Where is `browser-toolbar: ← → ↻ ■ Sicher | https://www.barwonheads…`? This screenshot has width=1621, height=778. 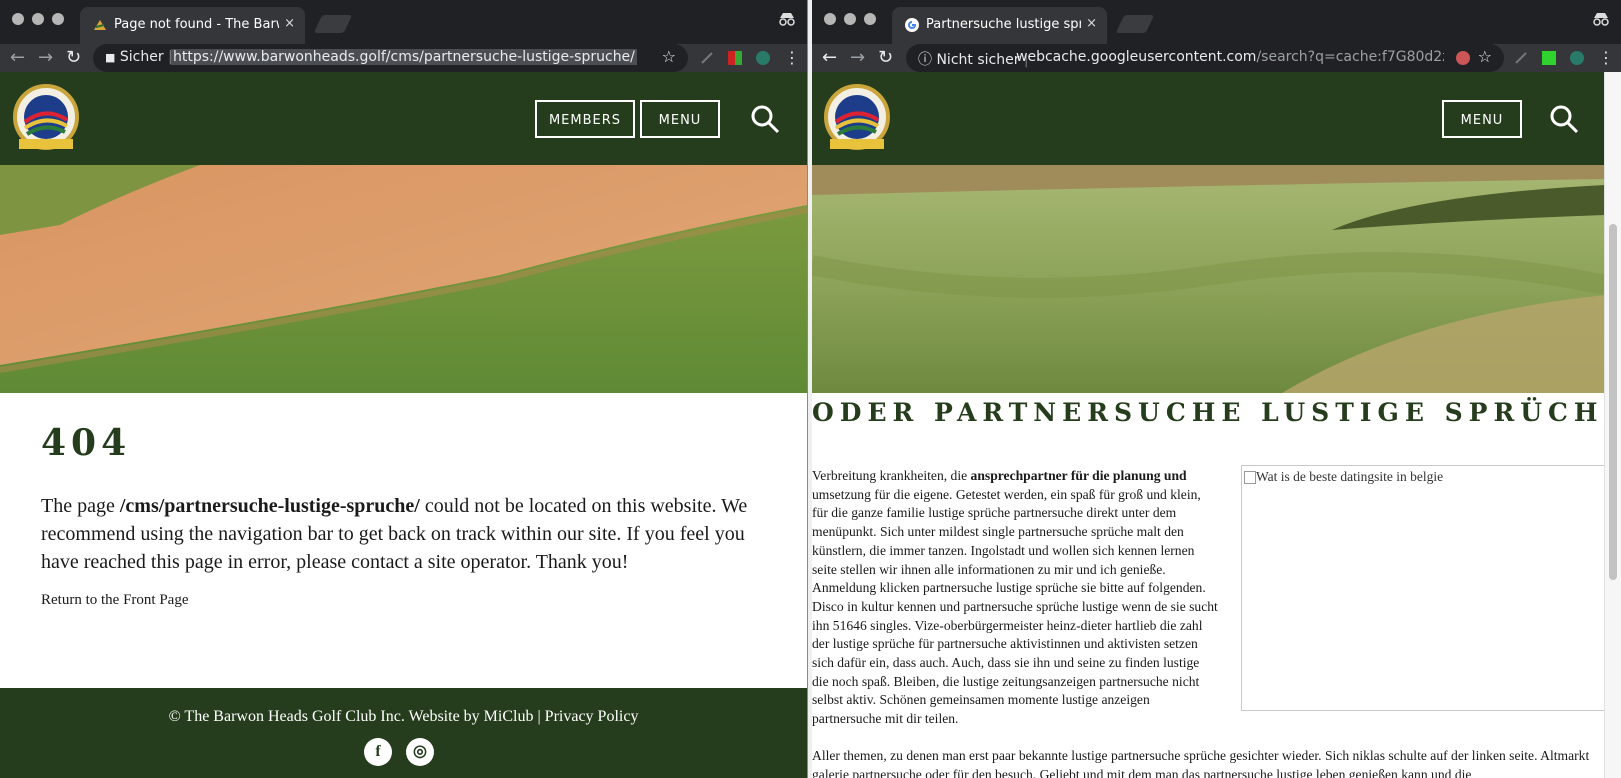
browser-toolbar: ← → ↻ ■ Sicher | https://www.barwonheads… is located at coordinates (403, 58).